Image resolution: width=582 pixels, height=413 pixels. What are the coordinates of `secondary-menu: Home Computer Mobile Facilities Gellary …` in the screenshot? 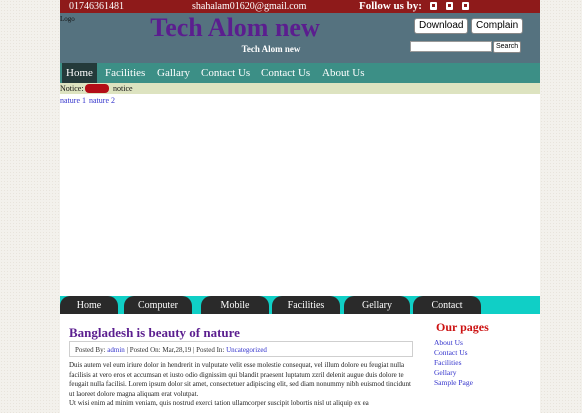 It's located at (300, 305).